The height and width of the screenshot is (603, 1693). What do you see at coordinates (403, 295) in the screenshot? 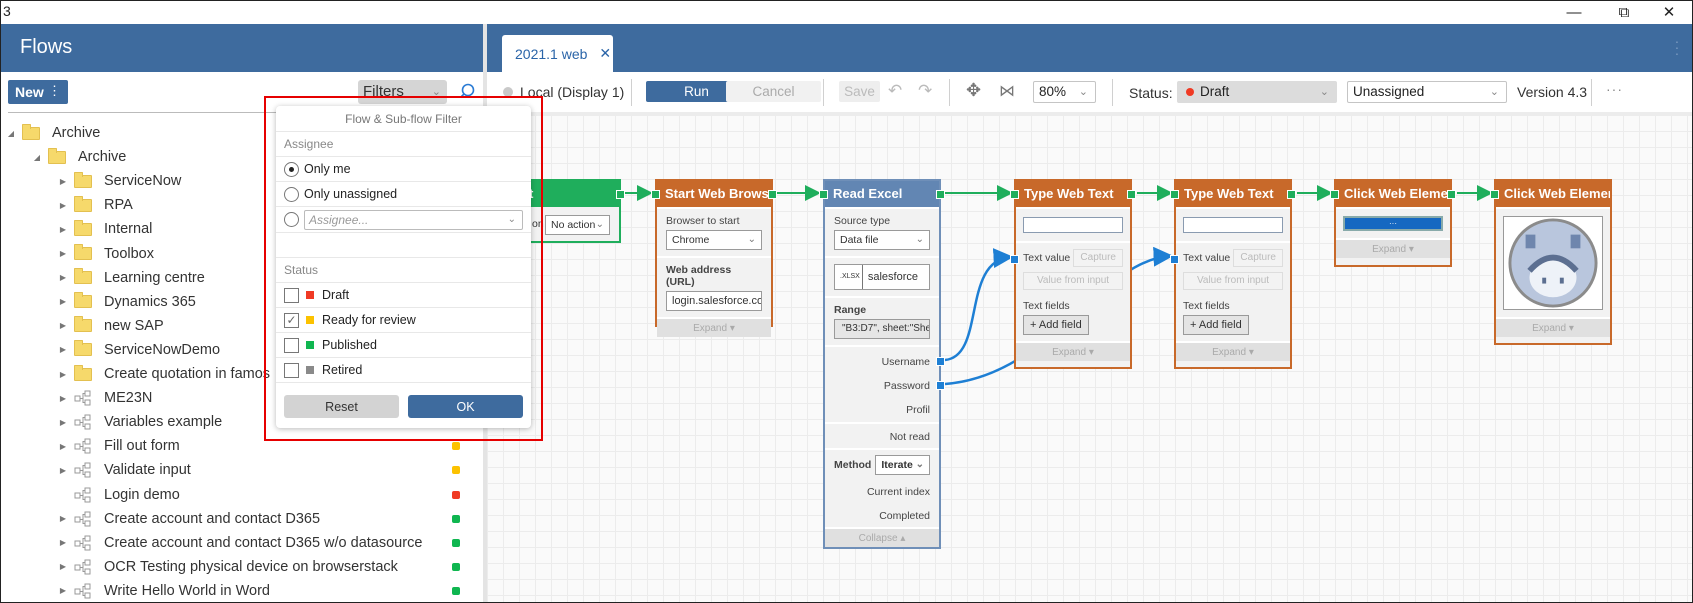
I see `status-filter-draft: Draft` at bounding box center [403, 295].